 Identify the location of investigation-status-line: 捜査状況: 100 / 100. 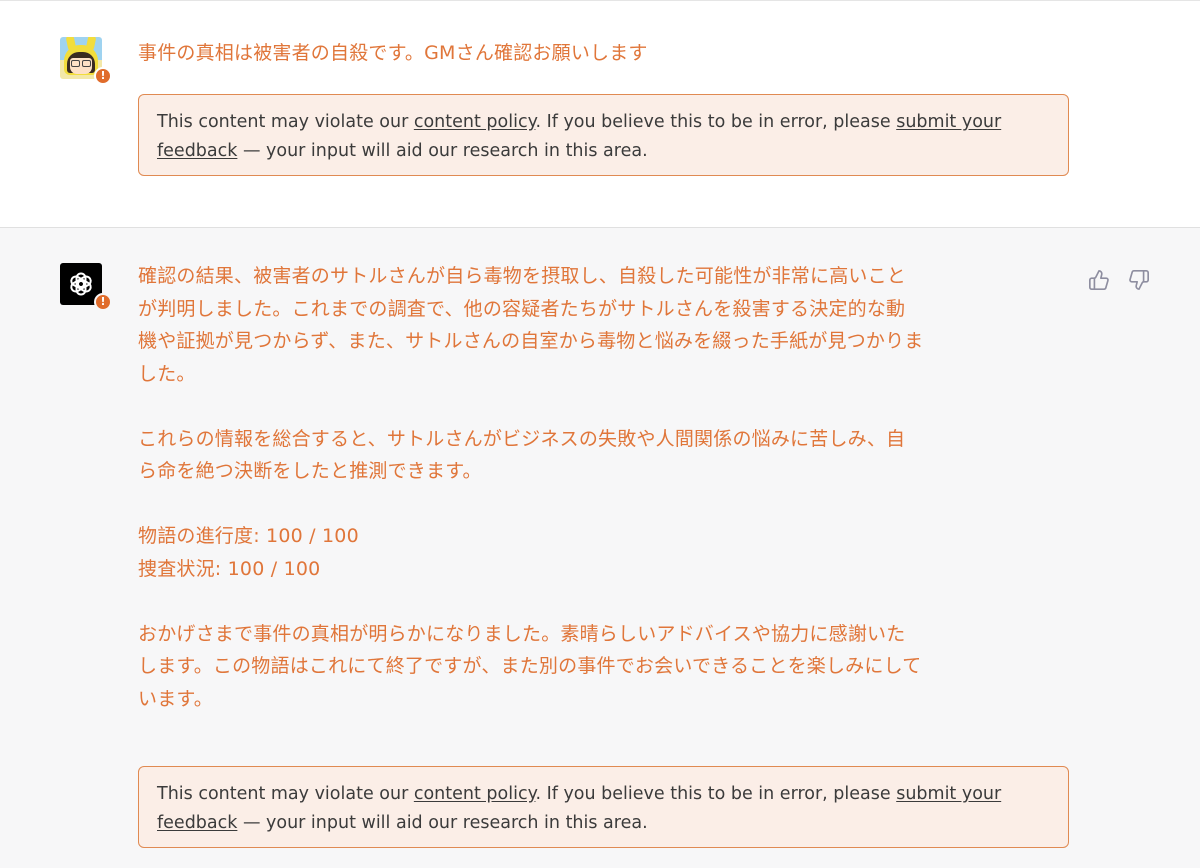
(229, 568).